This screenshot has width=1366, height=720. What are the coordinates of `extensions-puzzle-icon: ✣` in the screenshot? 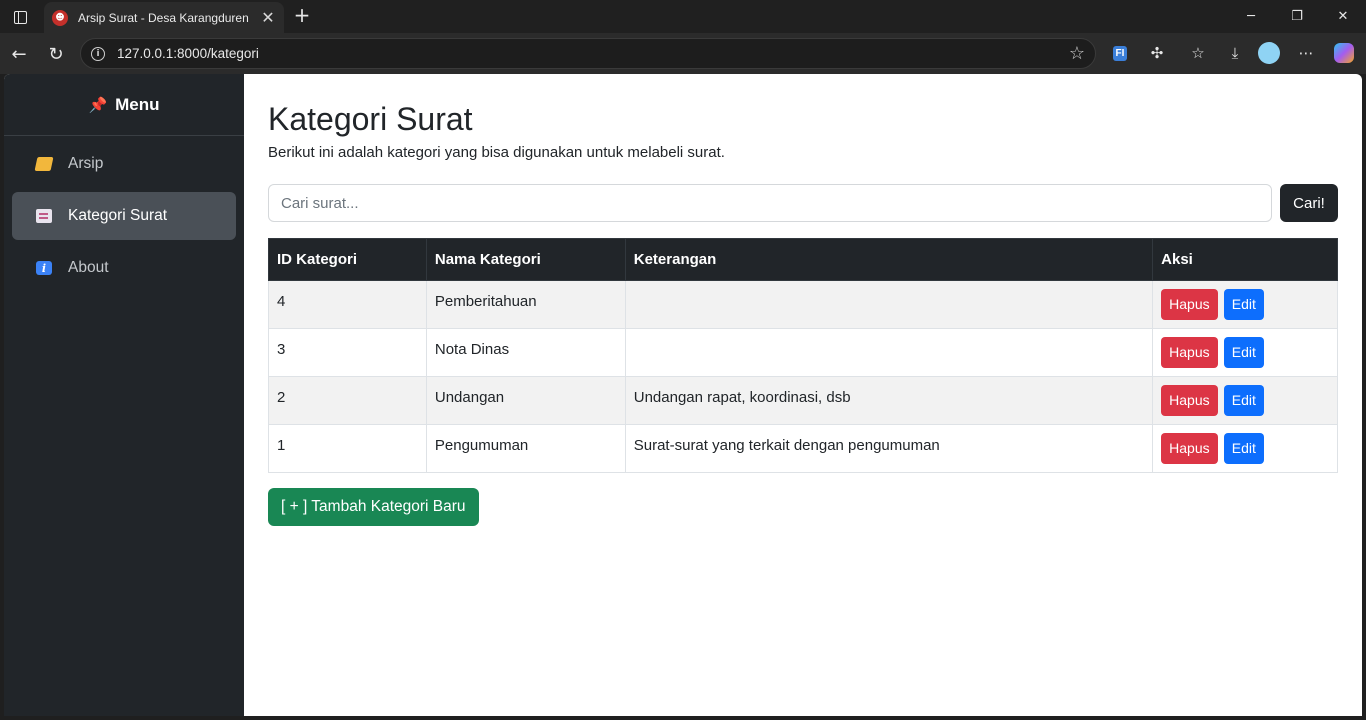 It's located at (1157, 53).